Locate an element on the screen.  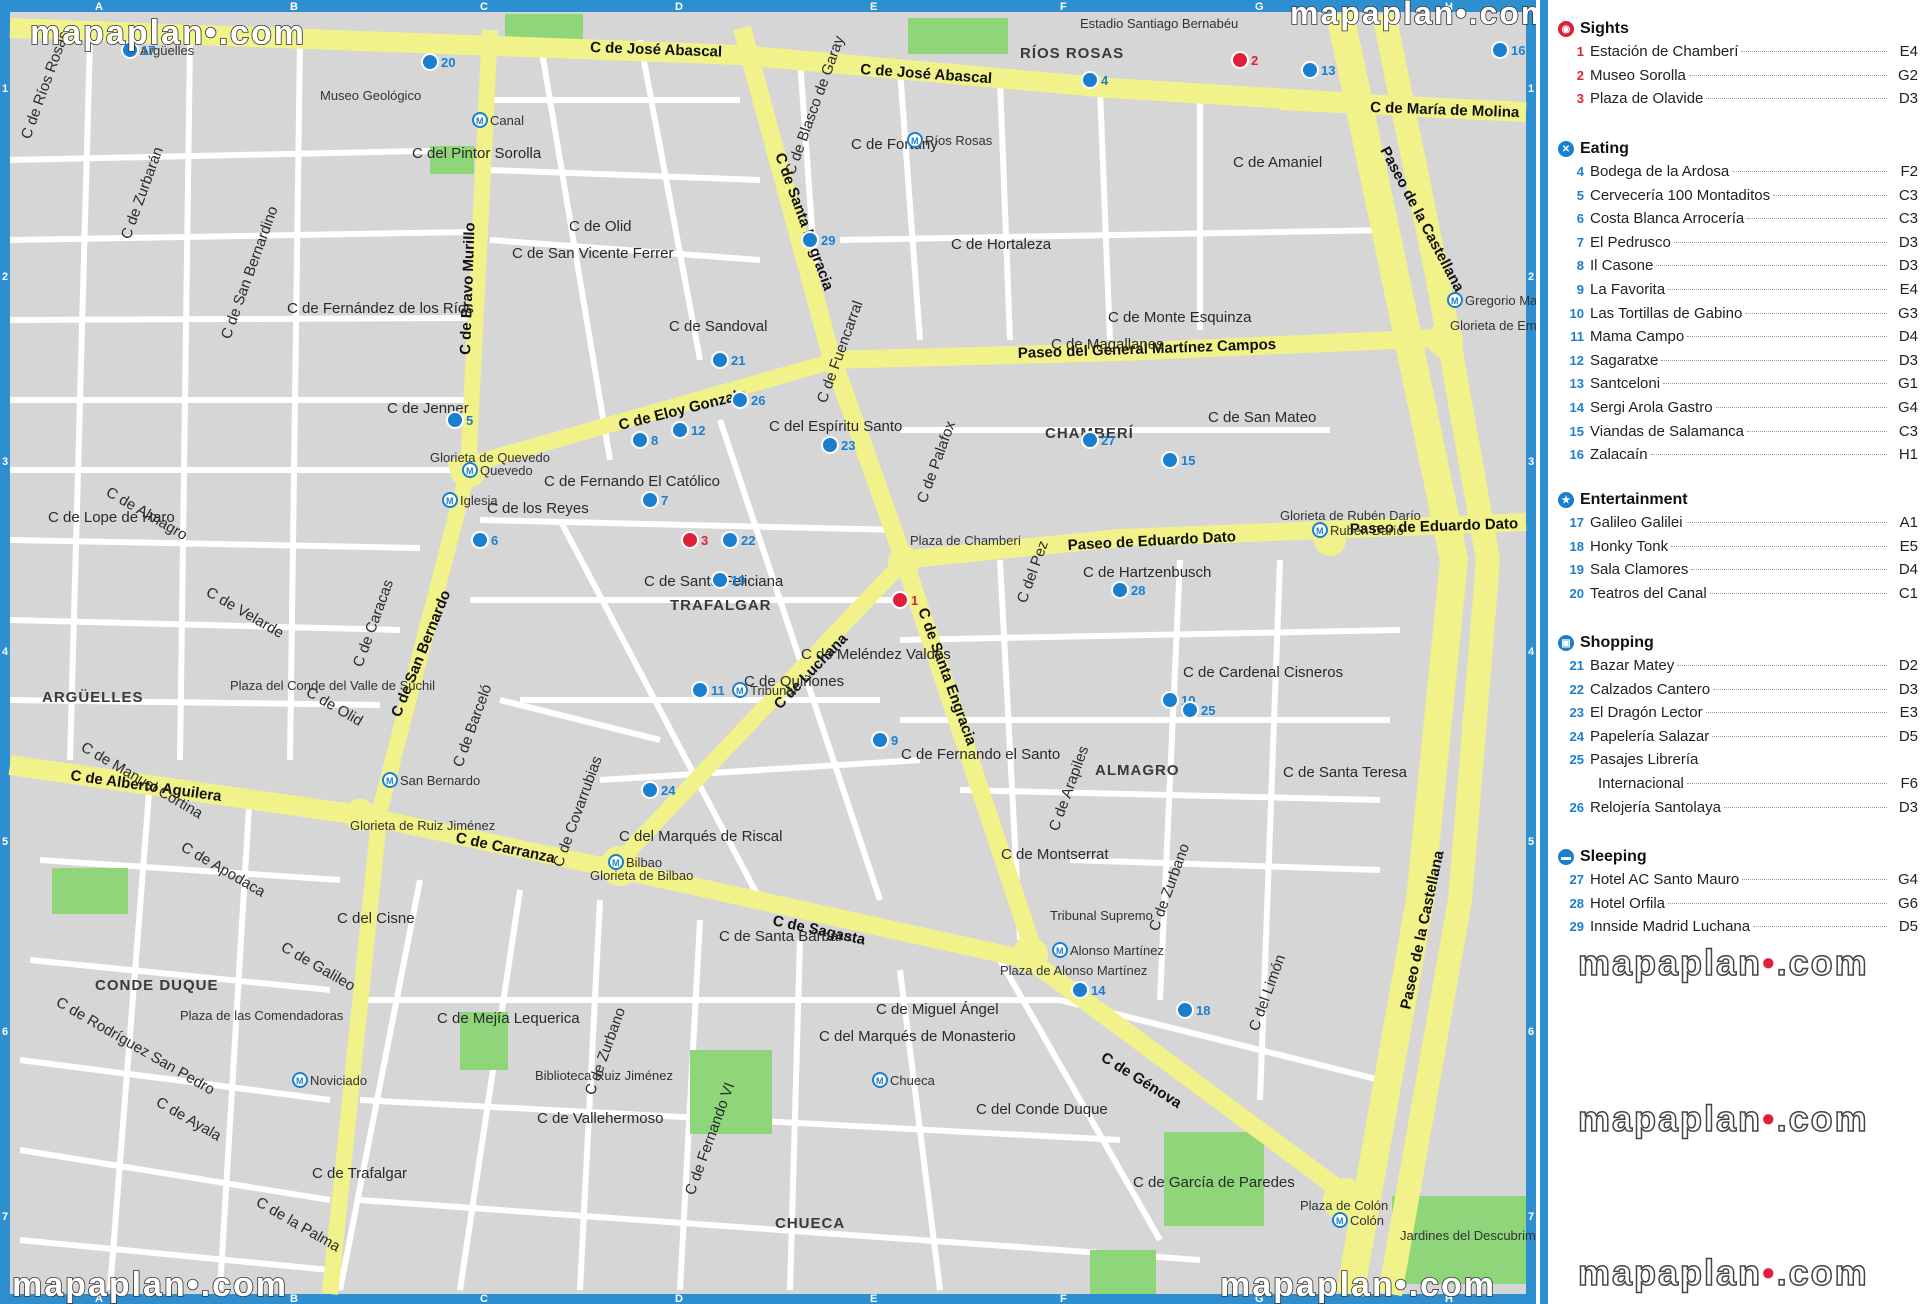
legend-item: 21 Bazar Matey D2 is located at coordinates (1738, 666).